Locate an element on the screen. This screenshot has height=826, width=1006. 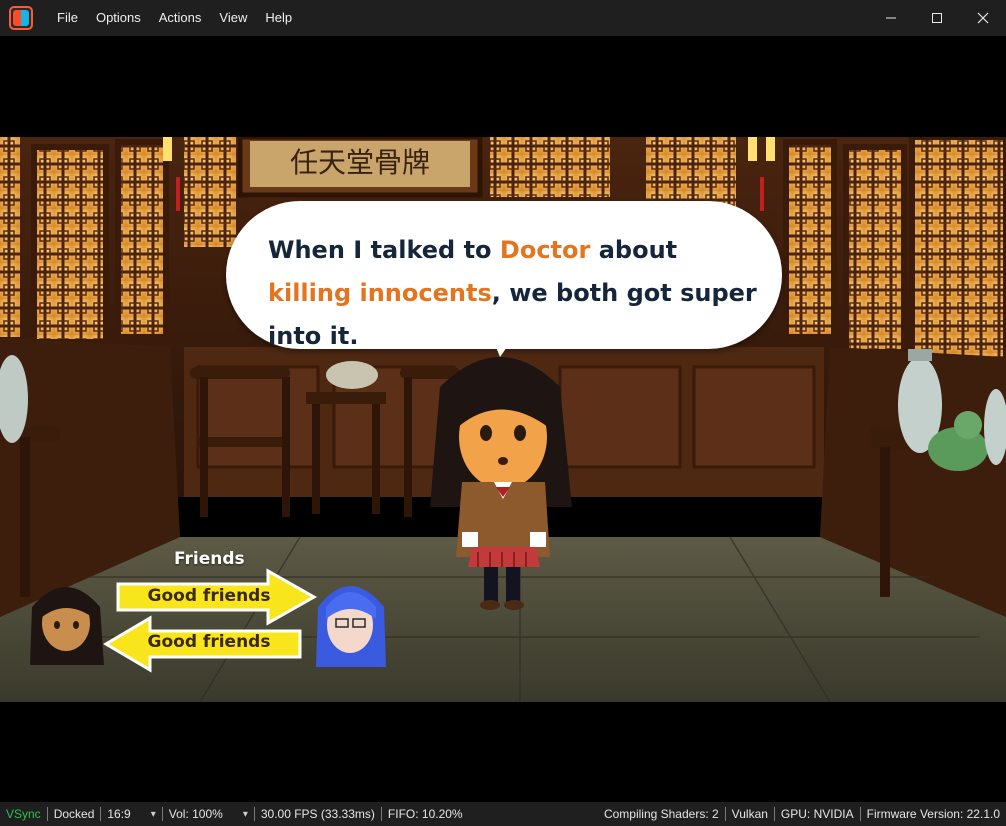
menu-help: Help is located at coordinates (278, 18).